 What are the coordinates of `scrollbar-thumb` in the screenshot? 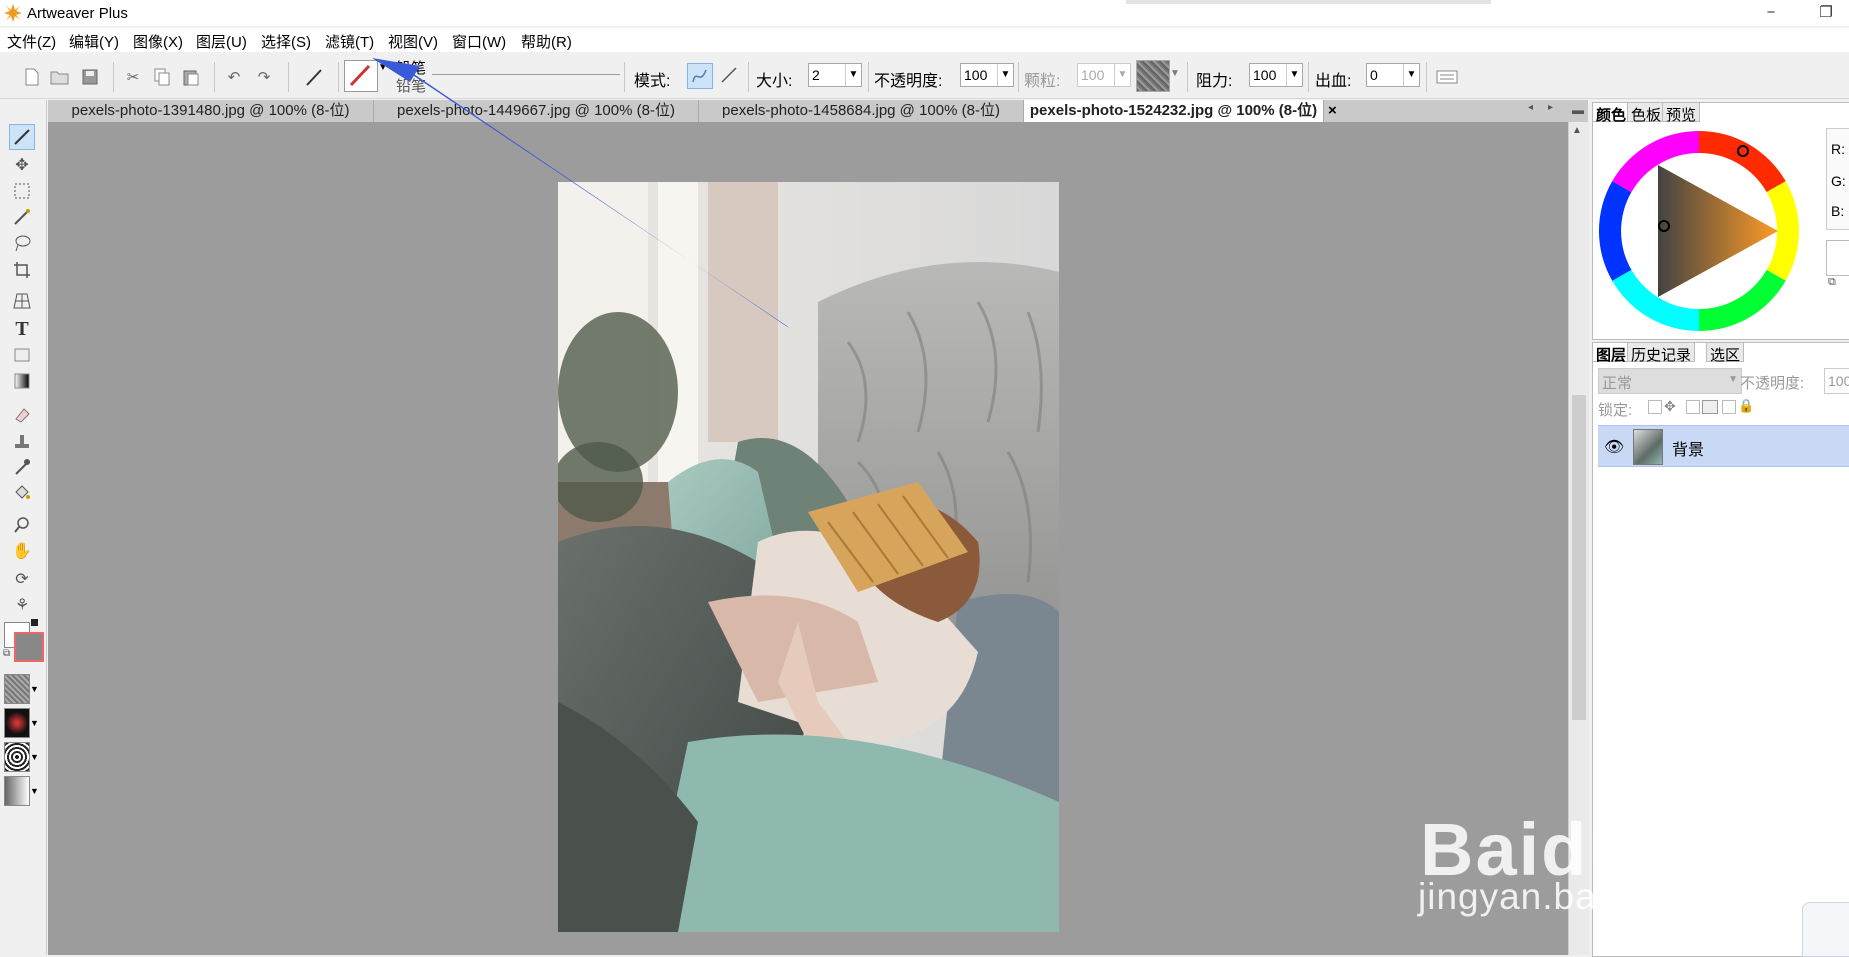 It's located at (1579, 557).